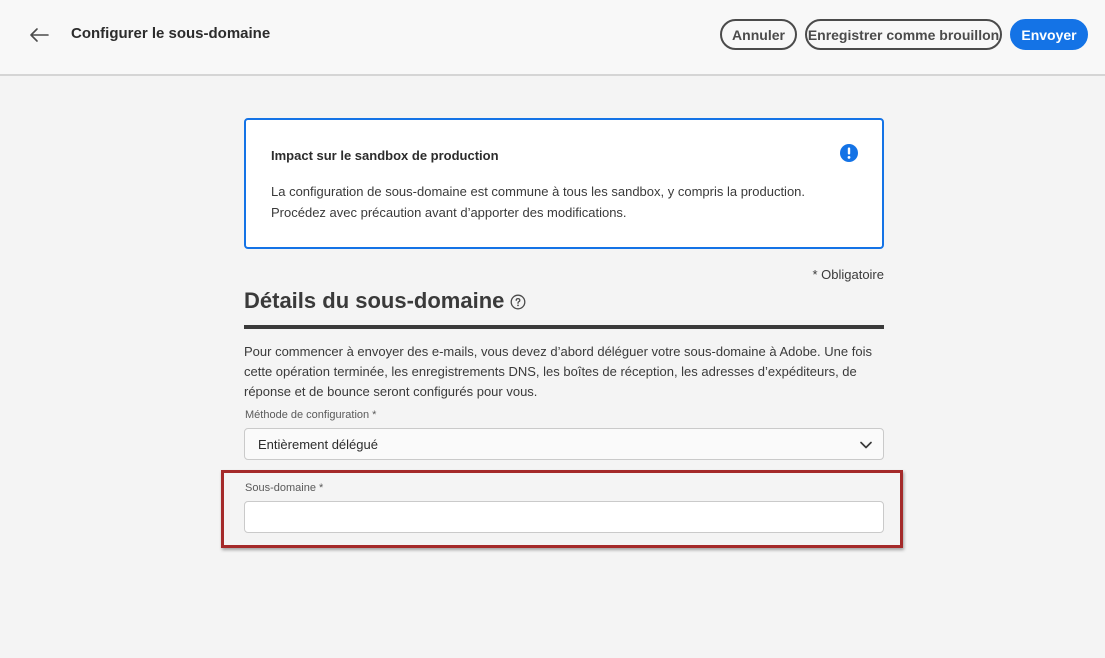 The height and width of the screenshot is (658, 1105). I want to click on alert-title: Impact sur le sandbox de production, so click(385, 155).